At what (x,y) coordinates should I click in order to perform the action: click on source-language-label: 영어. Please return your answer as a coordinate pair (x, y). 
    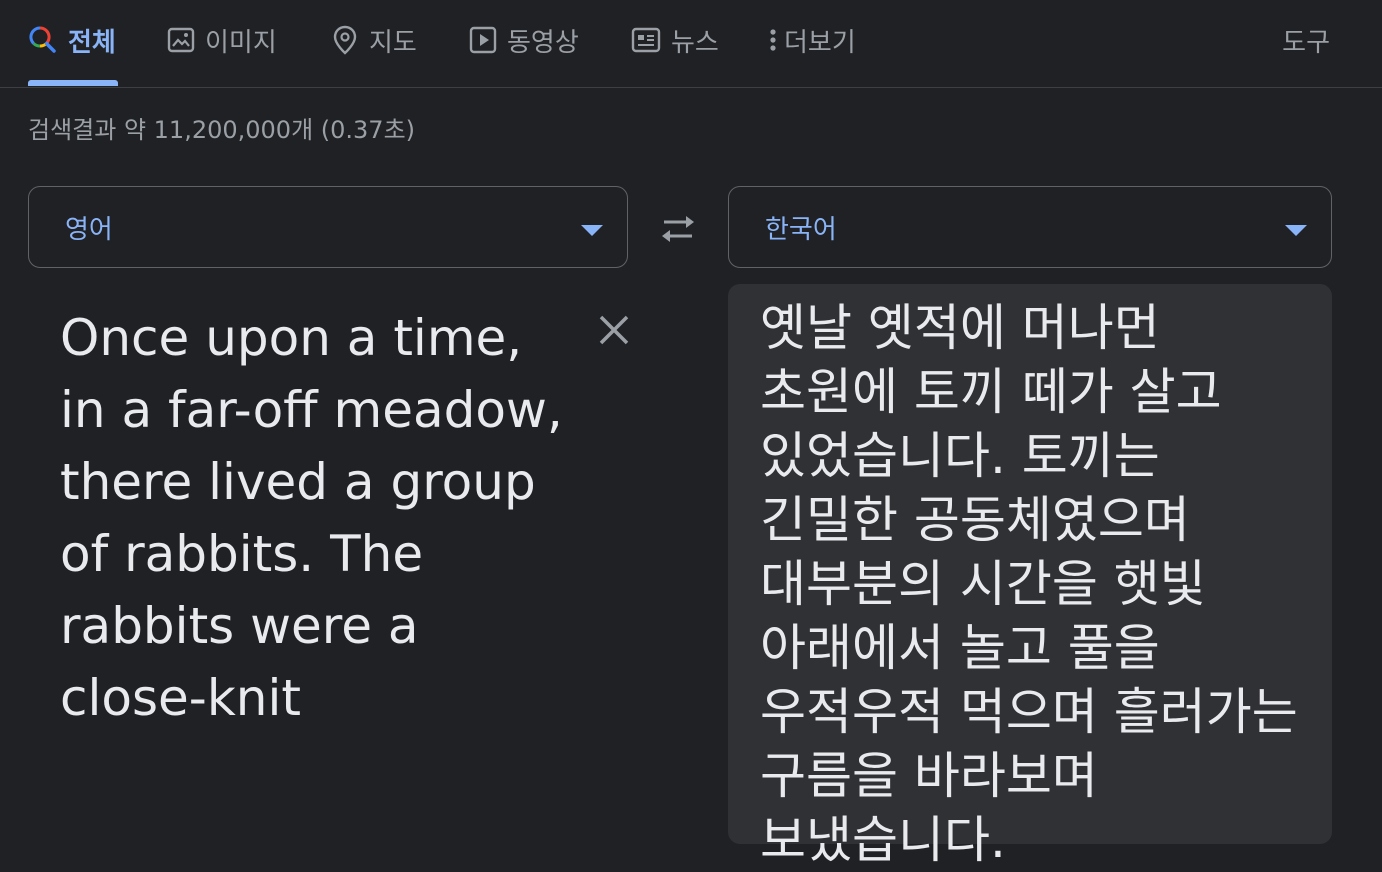
    Looking at the image, I should click on (89, 230).